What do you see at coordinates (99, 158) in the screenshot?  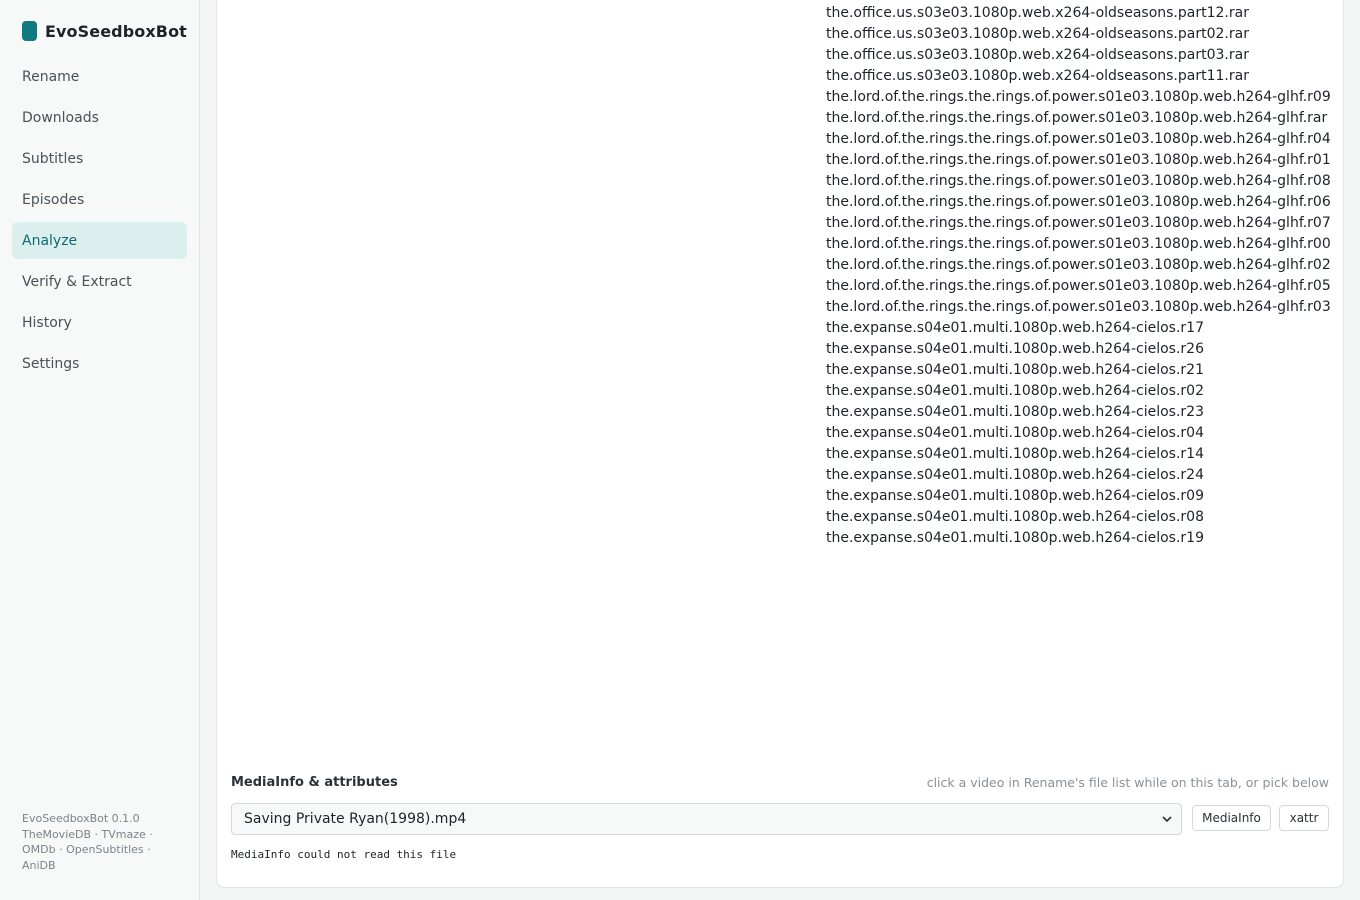 I see `sidebar-item-subtitles: Subtitles` at bounding box center [99, 158].